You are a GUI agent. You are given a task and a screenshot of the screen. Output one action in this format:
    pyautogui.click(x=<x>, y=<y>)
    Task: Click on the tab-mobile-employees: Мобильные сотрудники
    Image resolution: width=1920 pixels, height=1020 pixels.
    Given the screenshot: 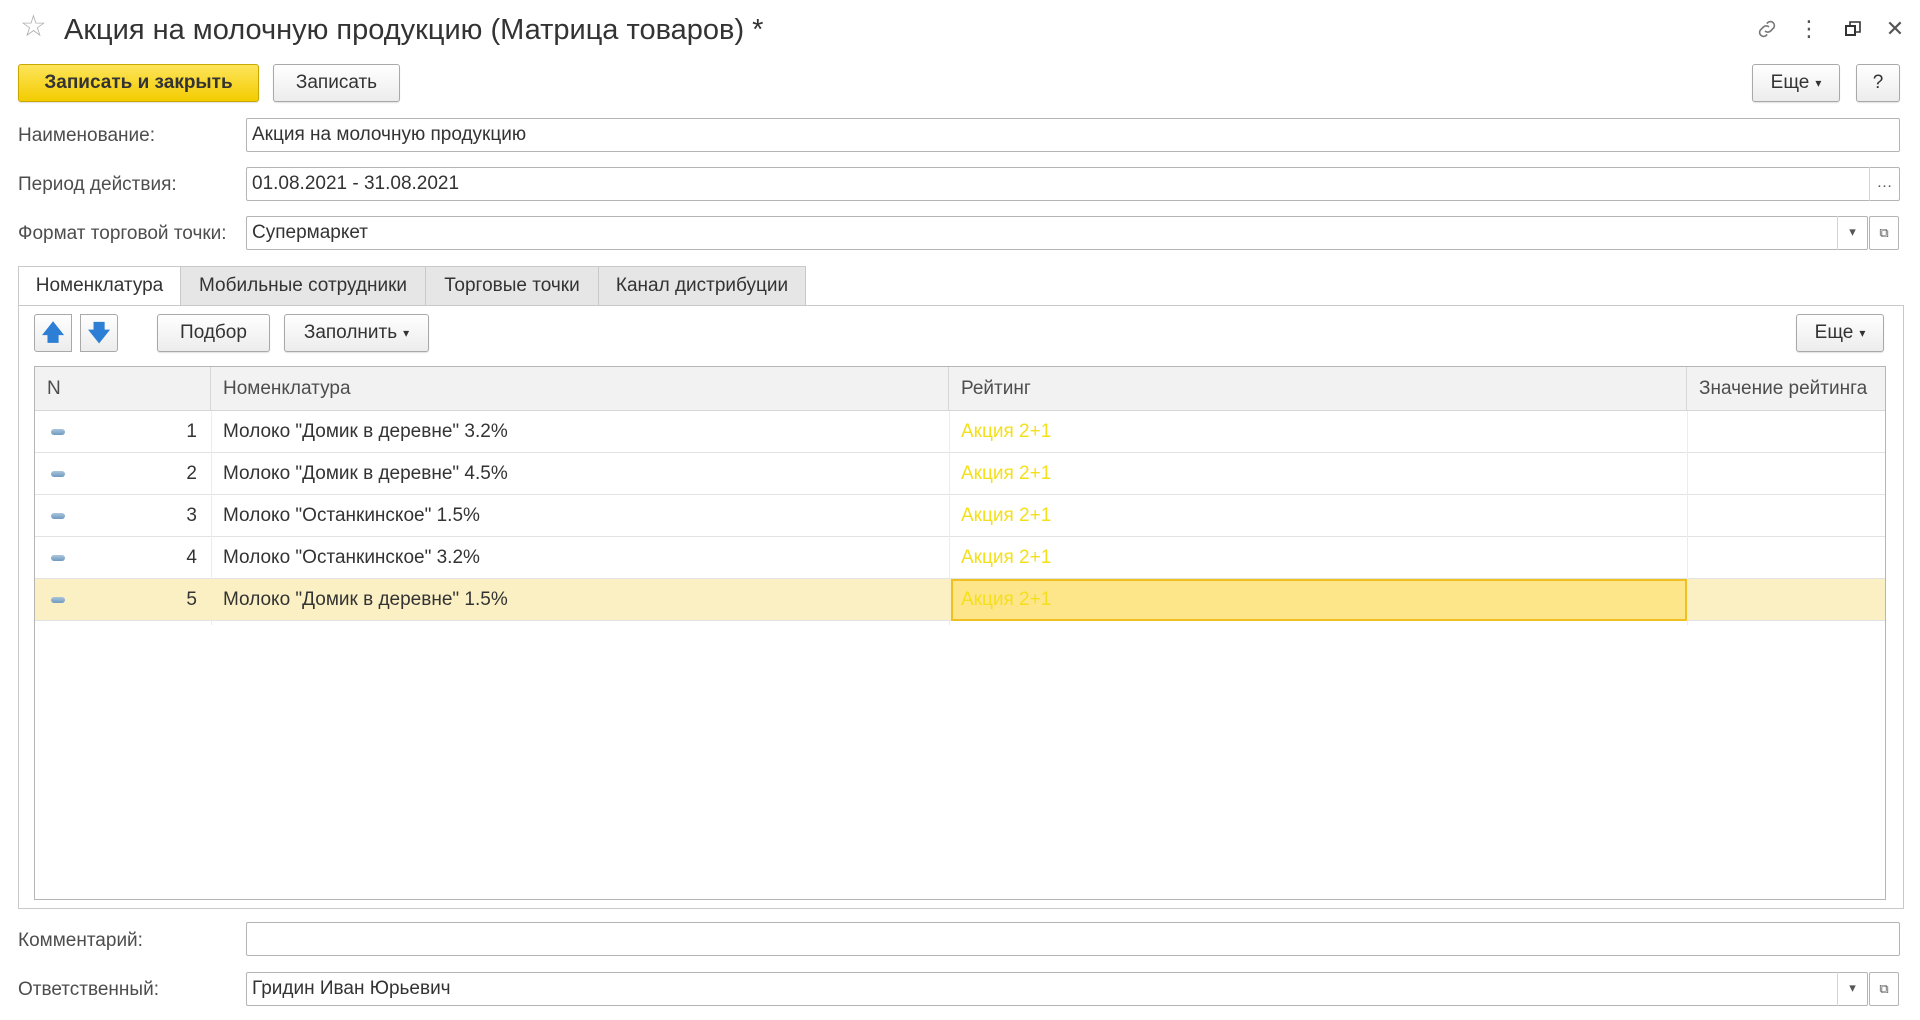 What is the action you would take?
    pyautogui.click(x=303, y=286)
    